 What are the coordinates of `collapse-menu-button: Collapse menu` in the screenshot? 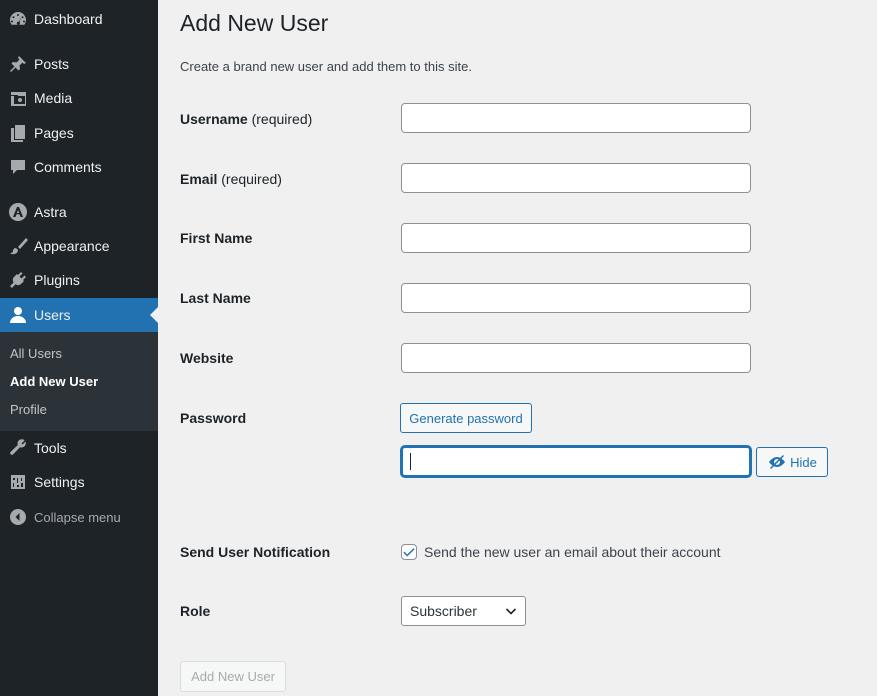 It's located at (79, 517).